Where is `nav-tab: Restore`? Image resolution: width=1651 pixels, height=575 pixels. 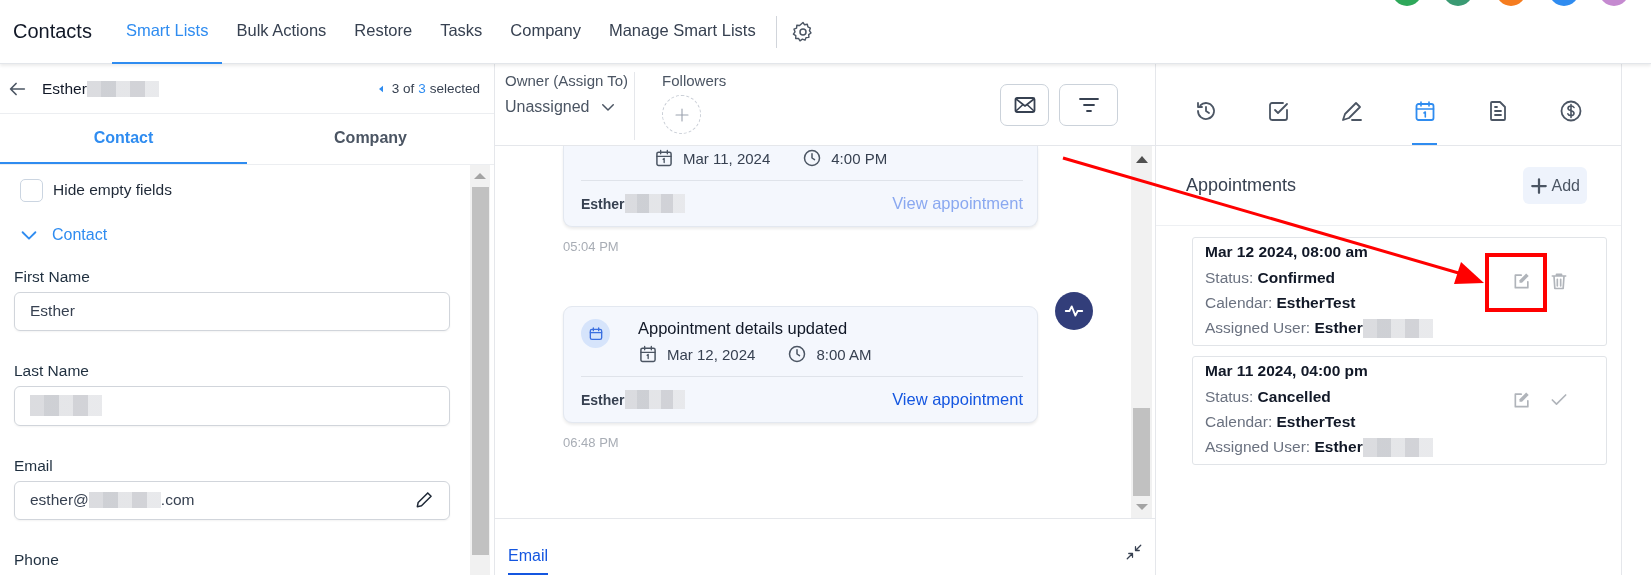
nav-tab: Restore is located at coordinates (383, 32).